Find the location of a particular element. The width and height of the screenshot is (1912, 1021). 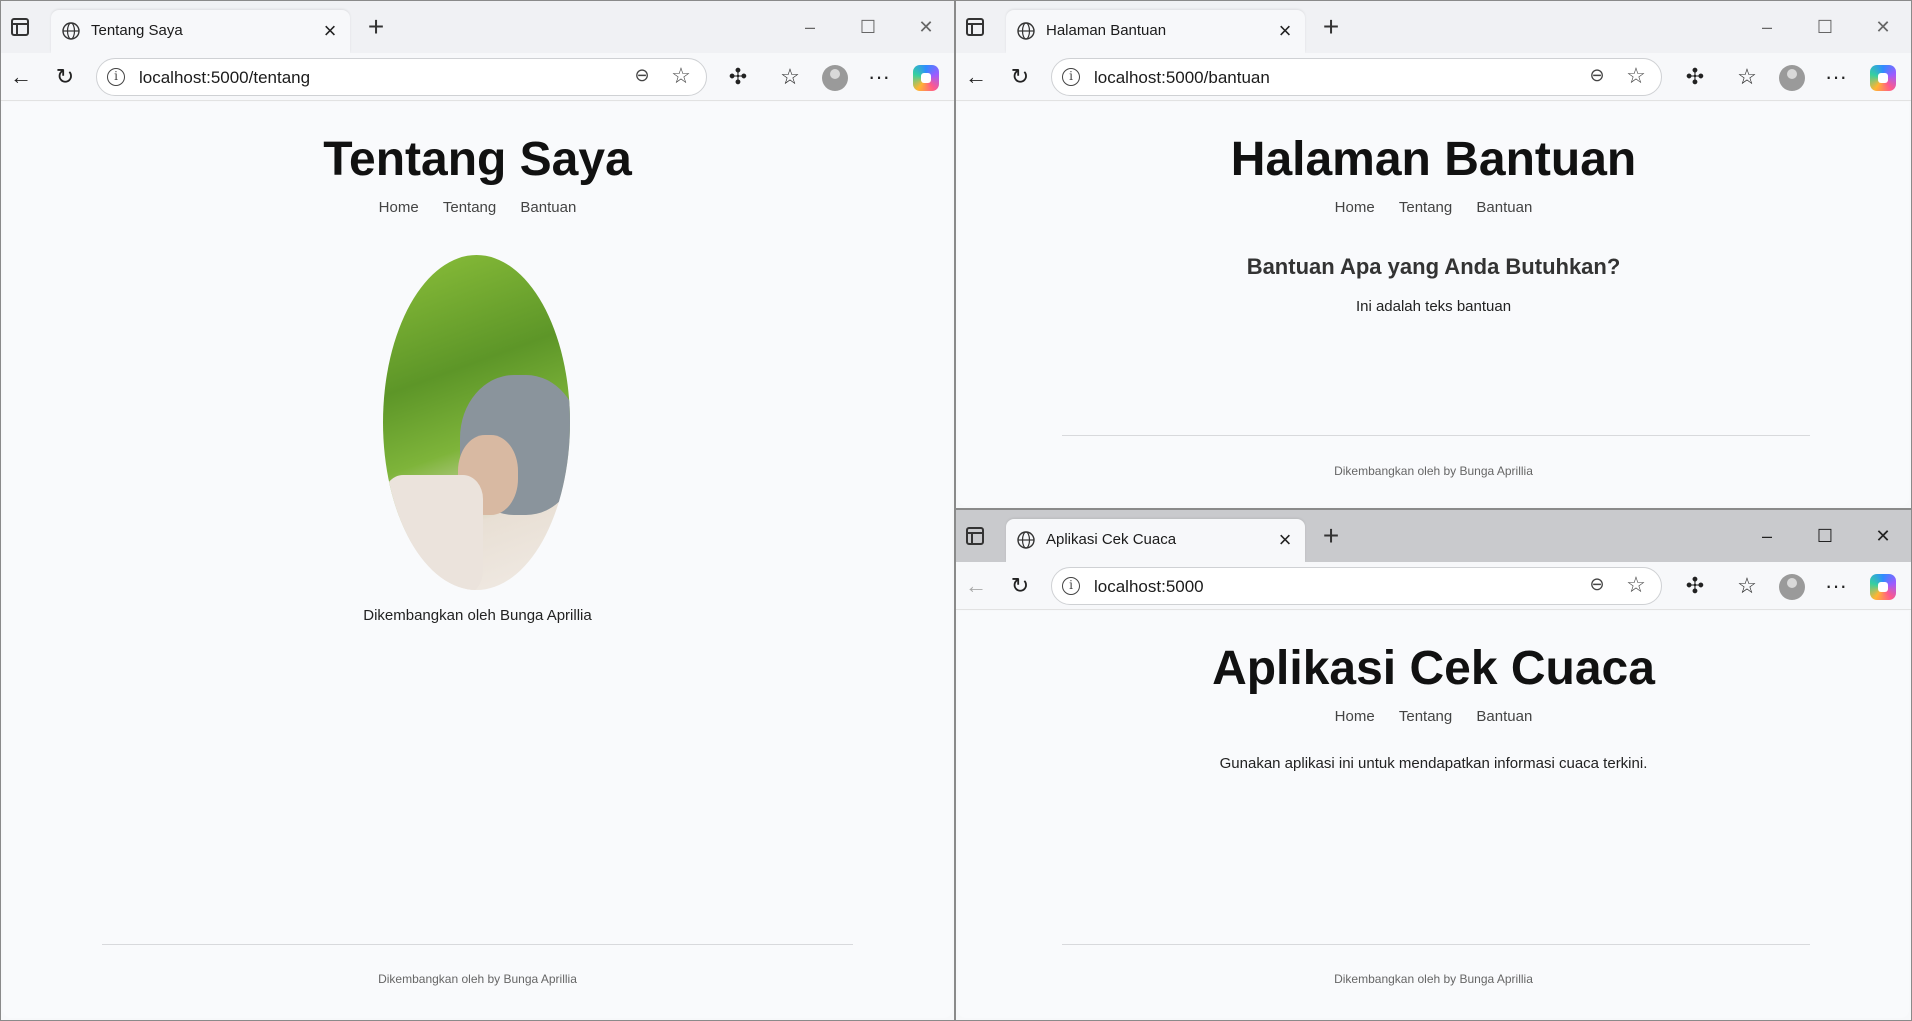

tab-title: Halaman Bantuan is located at coordinates (1106, 30).